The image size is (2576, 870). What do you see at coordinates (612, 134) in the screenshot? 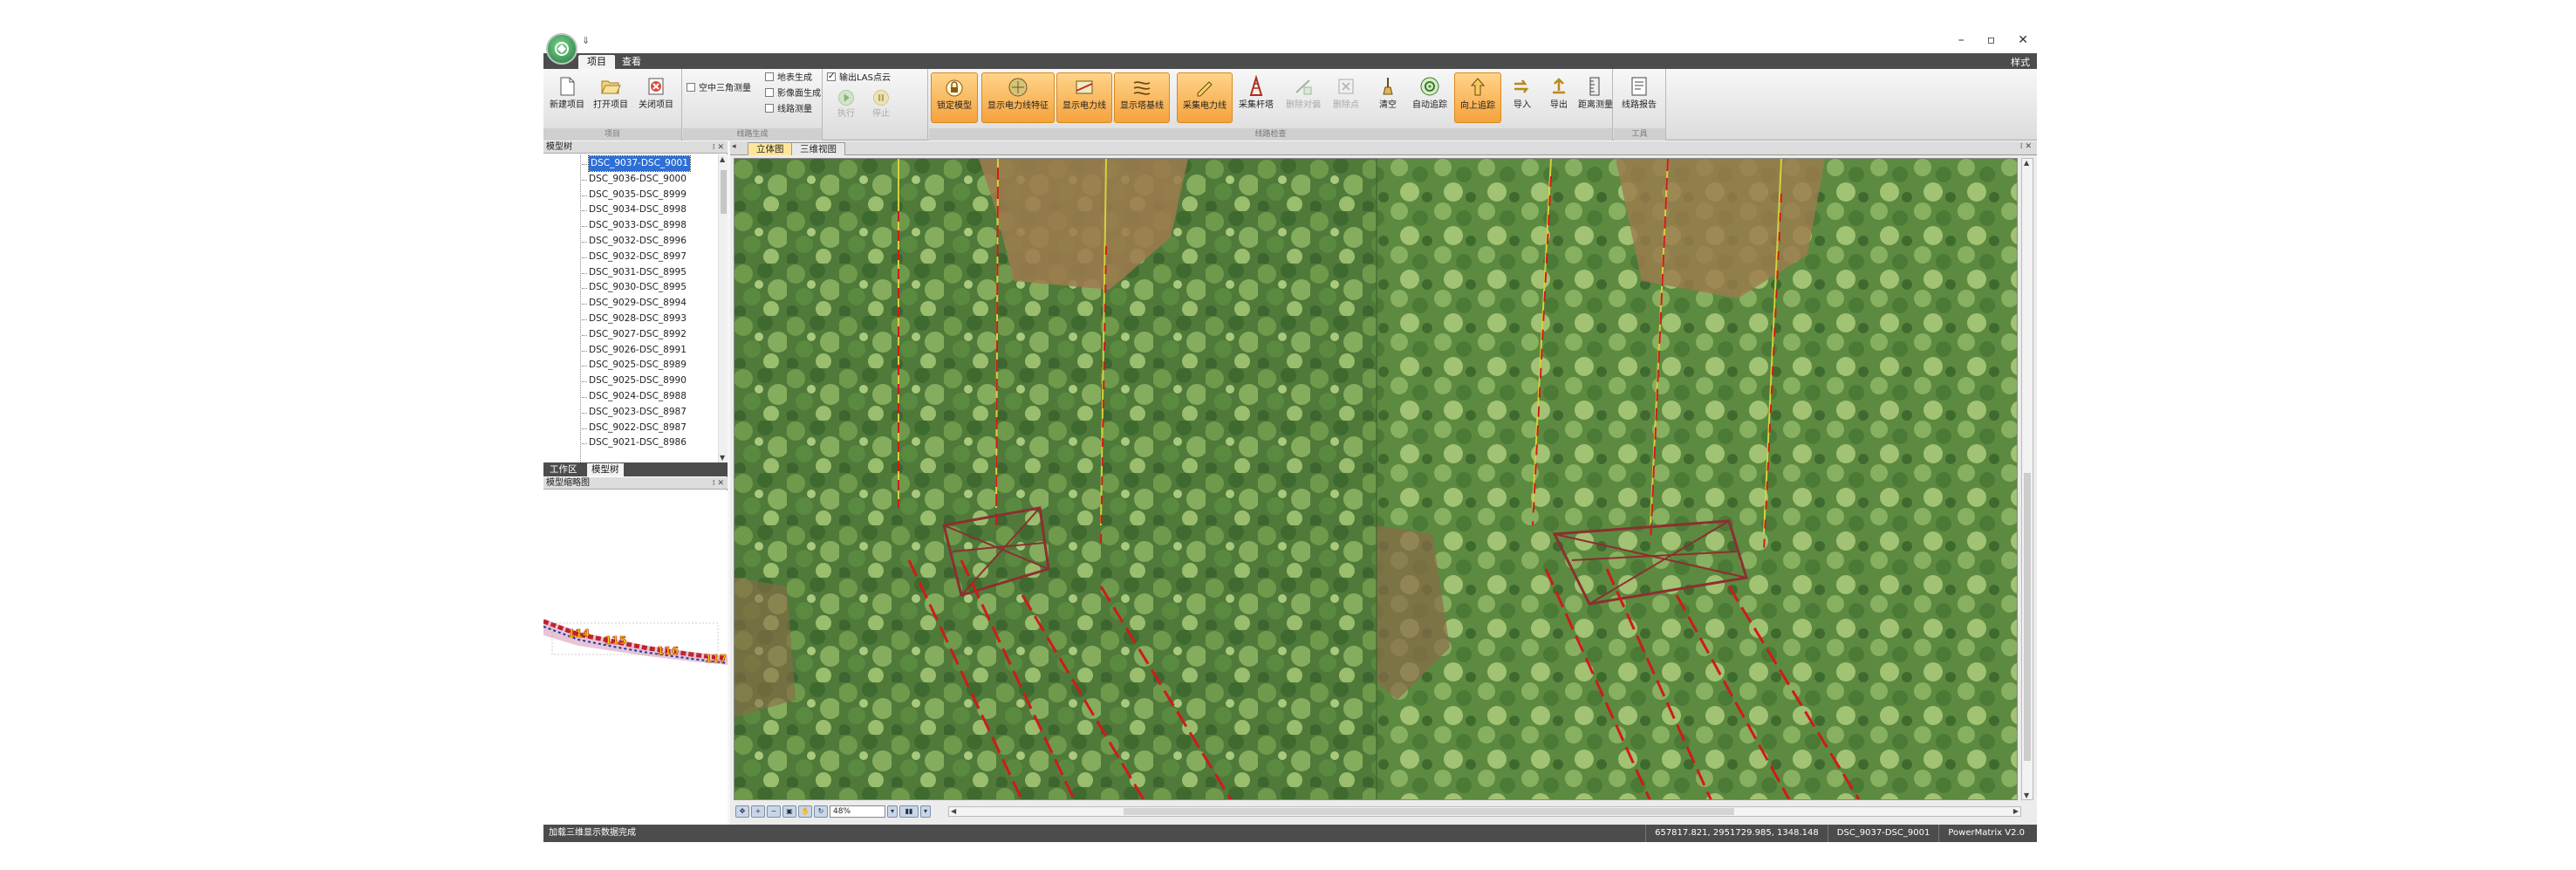
I see `group-title: 项目` at bounding box center [612, 134].